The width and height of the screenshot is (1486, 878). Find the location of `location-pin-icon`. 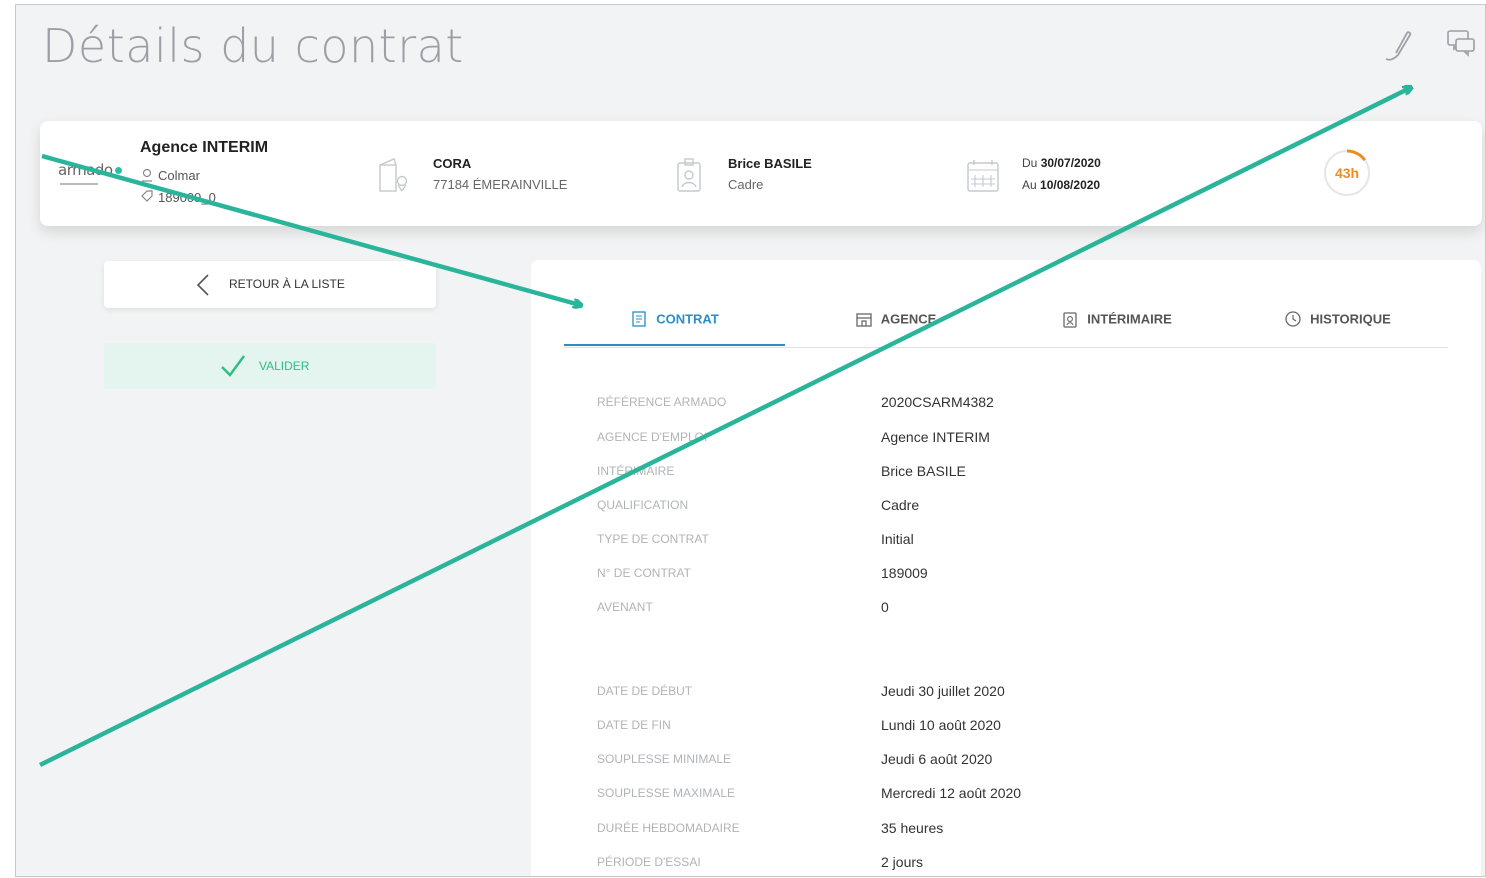

location-pin-icon is located at coordinates (147, 175).